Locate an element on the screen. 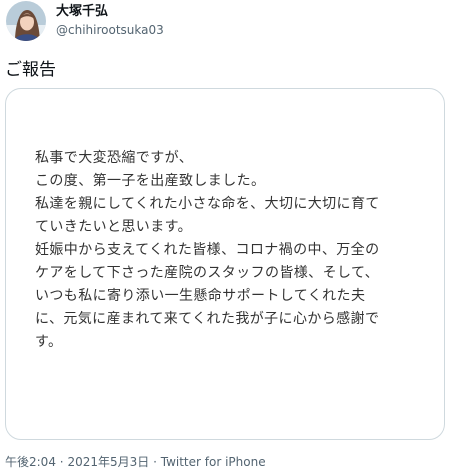 This screenshot has width=450, height=472. tweet-time: 午後2:04 is located at coordinates (30, 462).